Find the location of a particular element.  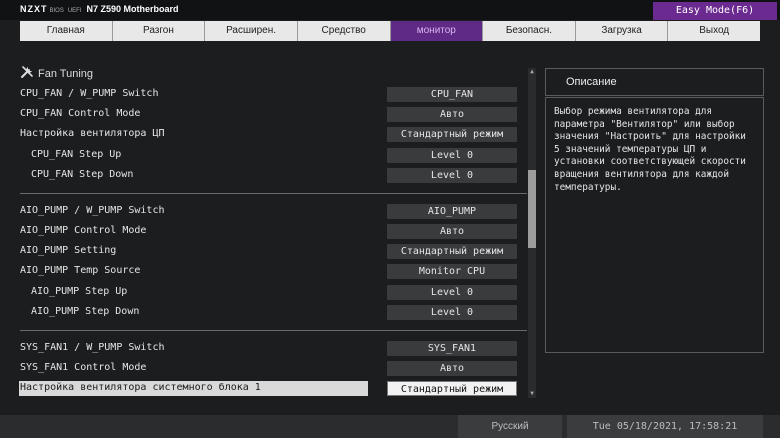

cpu-fan-switch-label: CPU_FAN / W_PUMP Switch is located at coordinates (89, 93).